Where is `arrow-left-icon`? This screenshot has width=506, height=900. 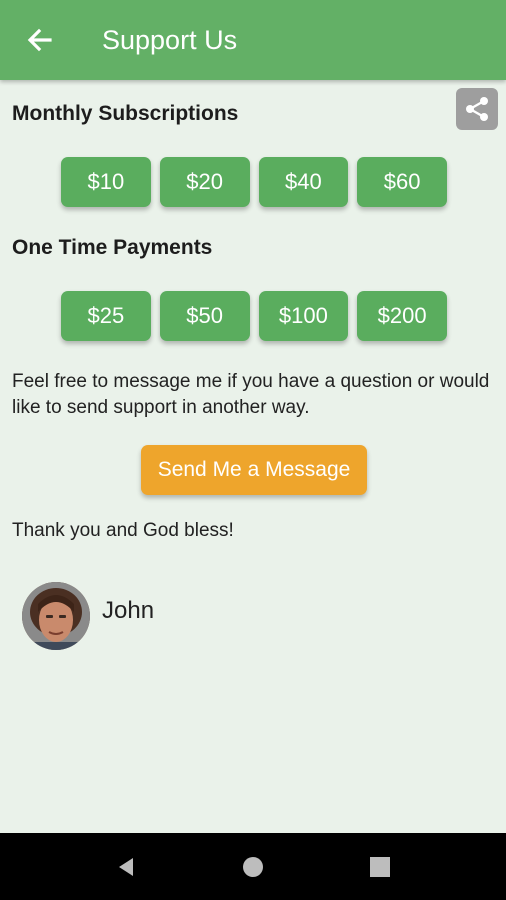
arrow-left-icon is located at coordinates (39, 40).